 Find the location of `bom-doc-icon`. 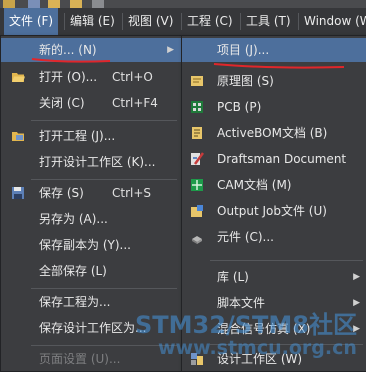

bom-doc-icon is located at coordinates (197, 133).